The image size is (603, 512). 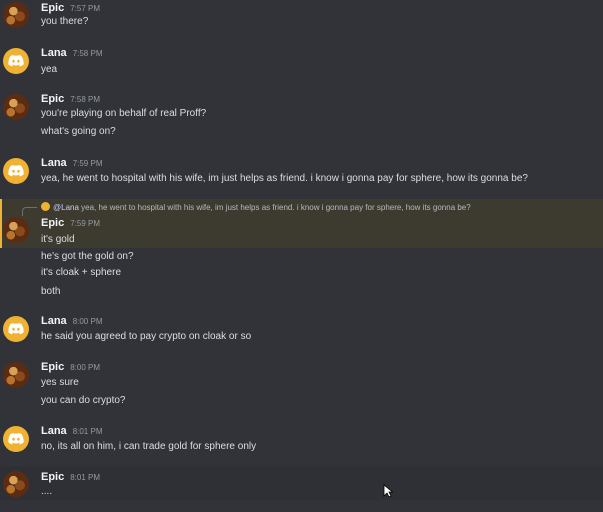 I want to click on message-text: it's gold, so click(x=58, y=239).